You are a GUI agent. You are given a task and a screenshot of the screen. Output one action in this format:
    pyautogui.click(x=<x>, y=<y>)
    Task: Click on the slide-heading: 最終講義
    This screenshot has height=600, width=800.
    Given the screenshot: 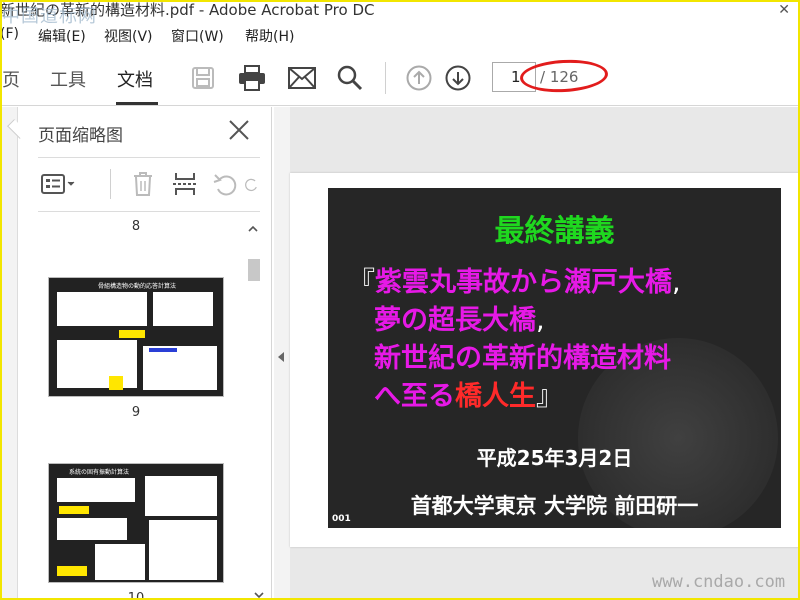 What is the action you would take?
    pyautogui.click(x=554, y=231)
    